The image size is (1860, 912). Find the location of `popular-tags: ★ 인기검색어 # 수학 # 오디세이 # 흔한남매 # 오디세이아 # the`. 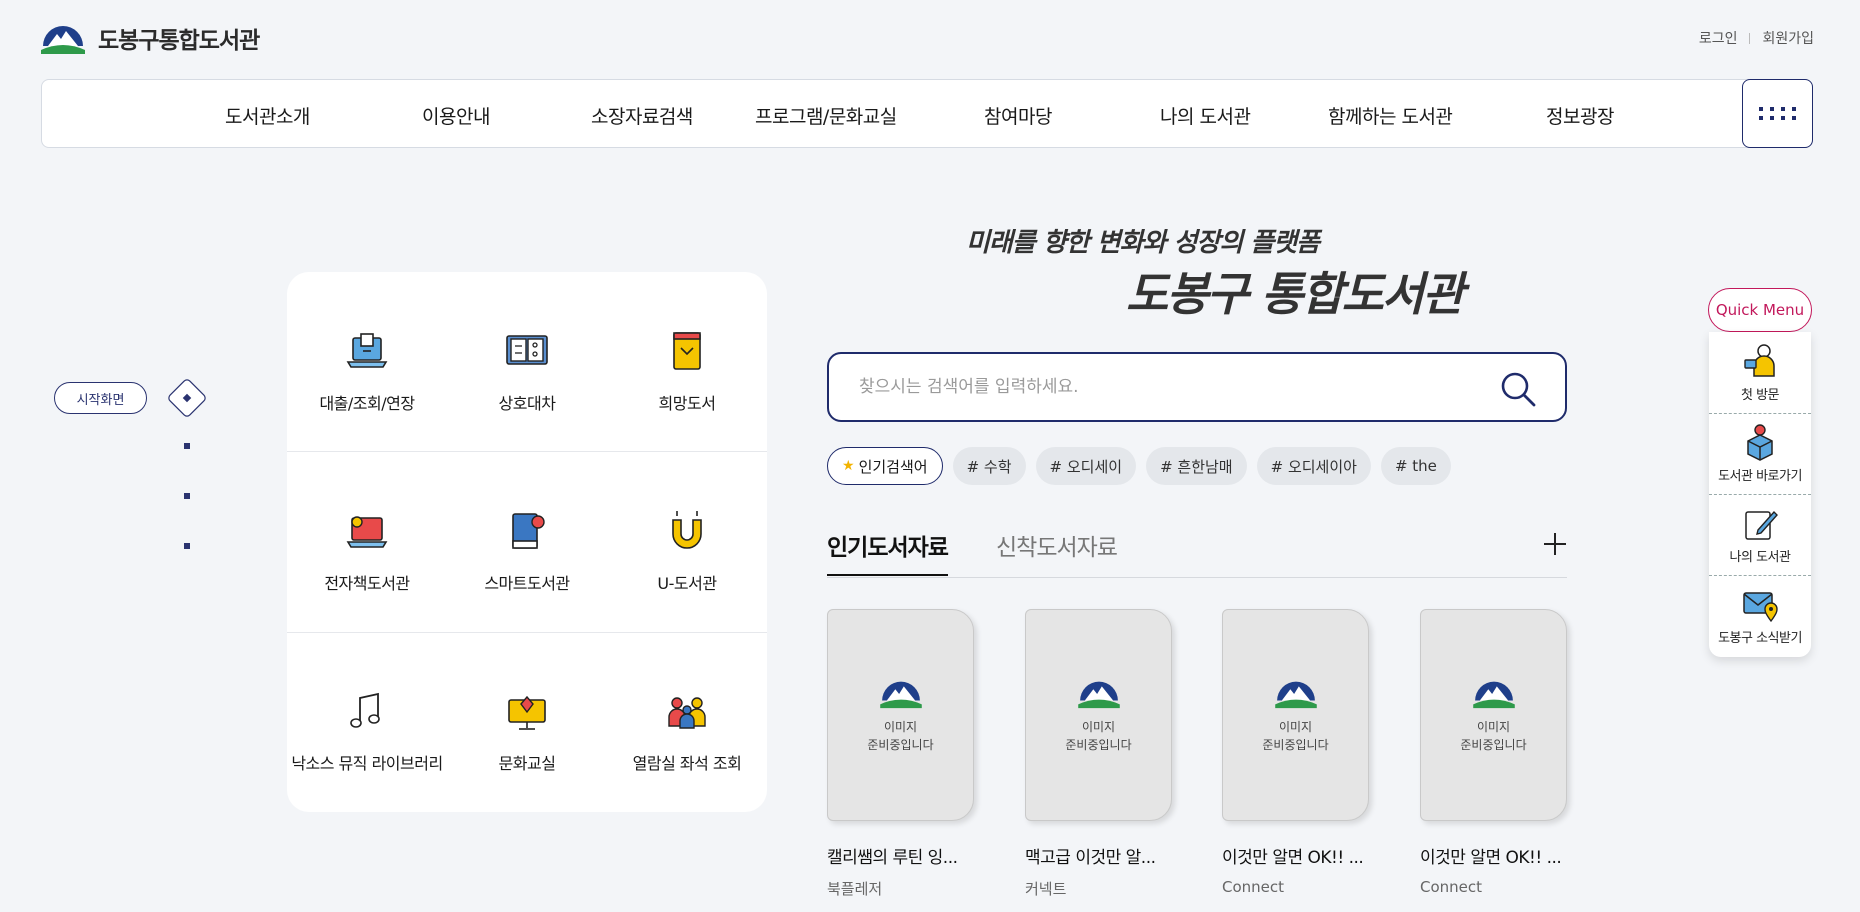

popular-tags: ★ 인기검색어 # 수학 # 오디세이 # 흔한남매 # 오디세이아 # the is located at coordinates (1139, 466).